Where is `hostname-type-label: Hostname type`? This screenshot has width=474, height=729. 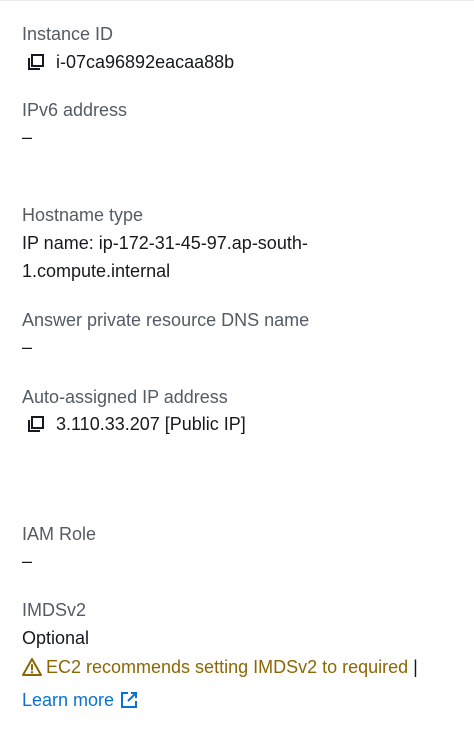
hostname-type-label: Hostname type is located at coordinates (83, 215).